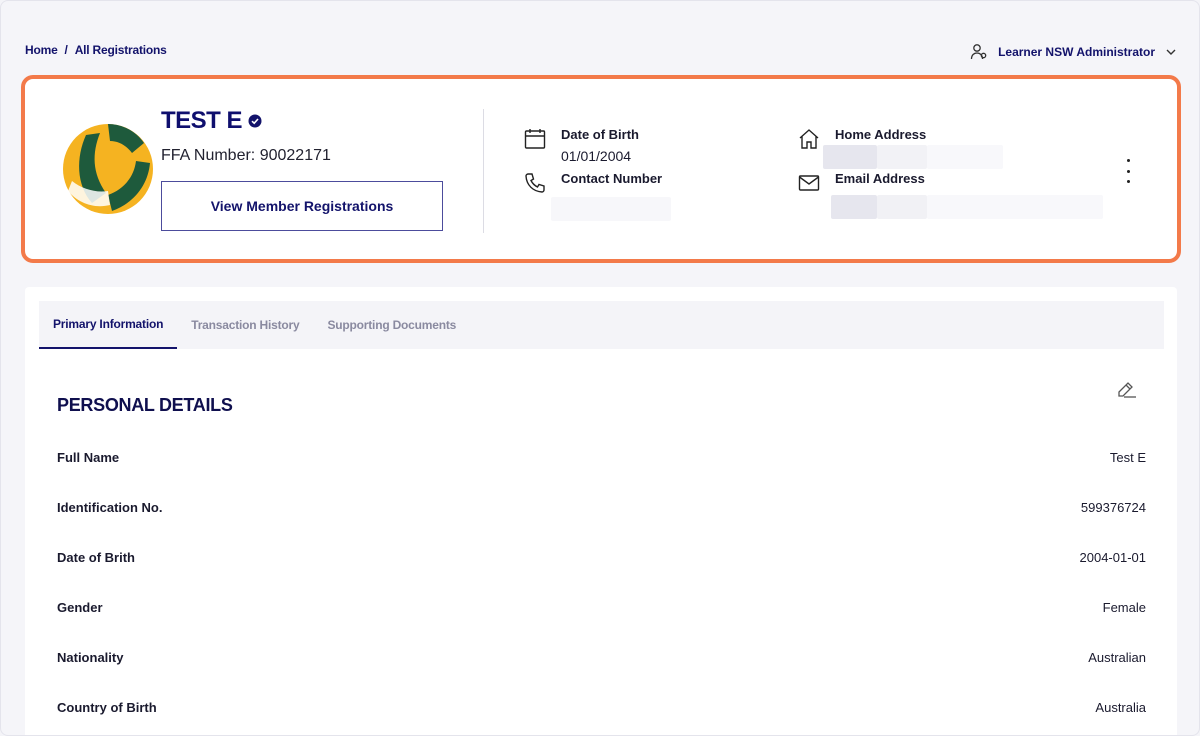 The image size is (1200, 736). What do you see at coordinates (1117, 657) in the screenshot?
I see `detail-value: Australian` at bounding box center [1117, 657].